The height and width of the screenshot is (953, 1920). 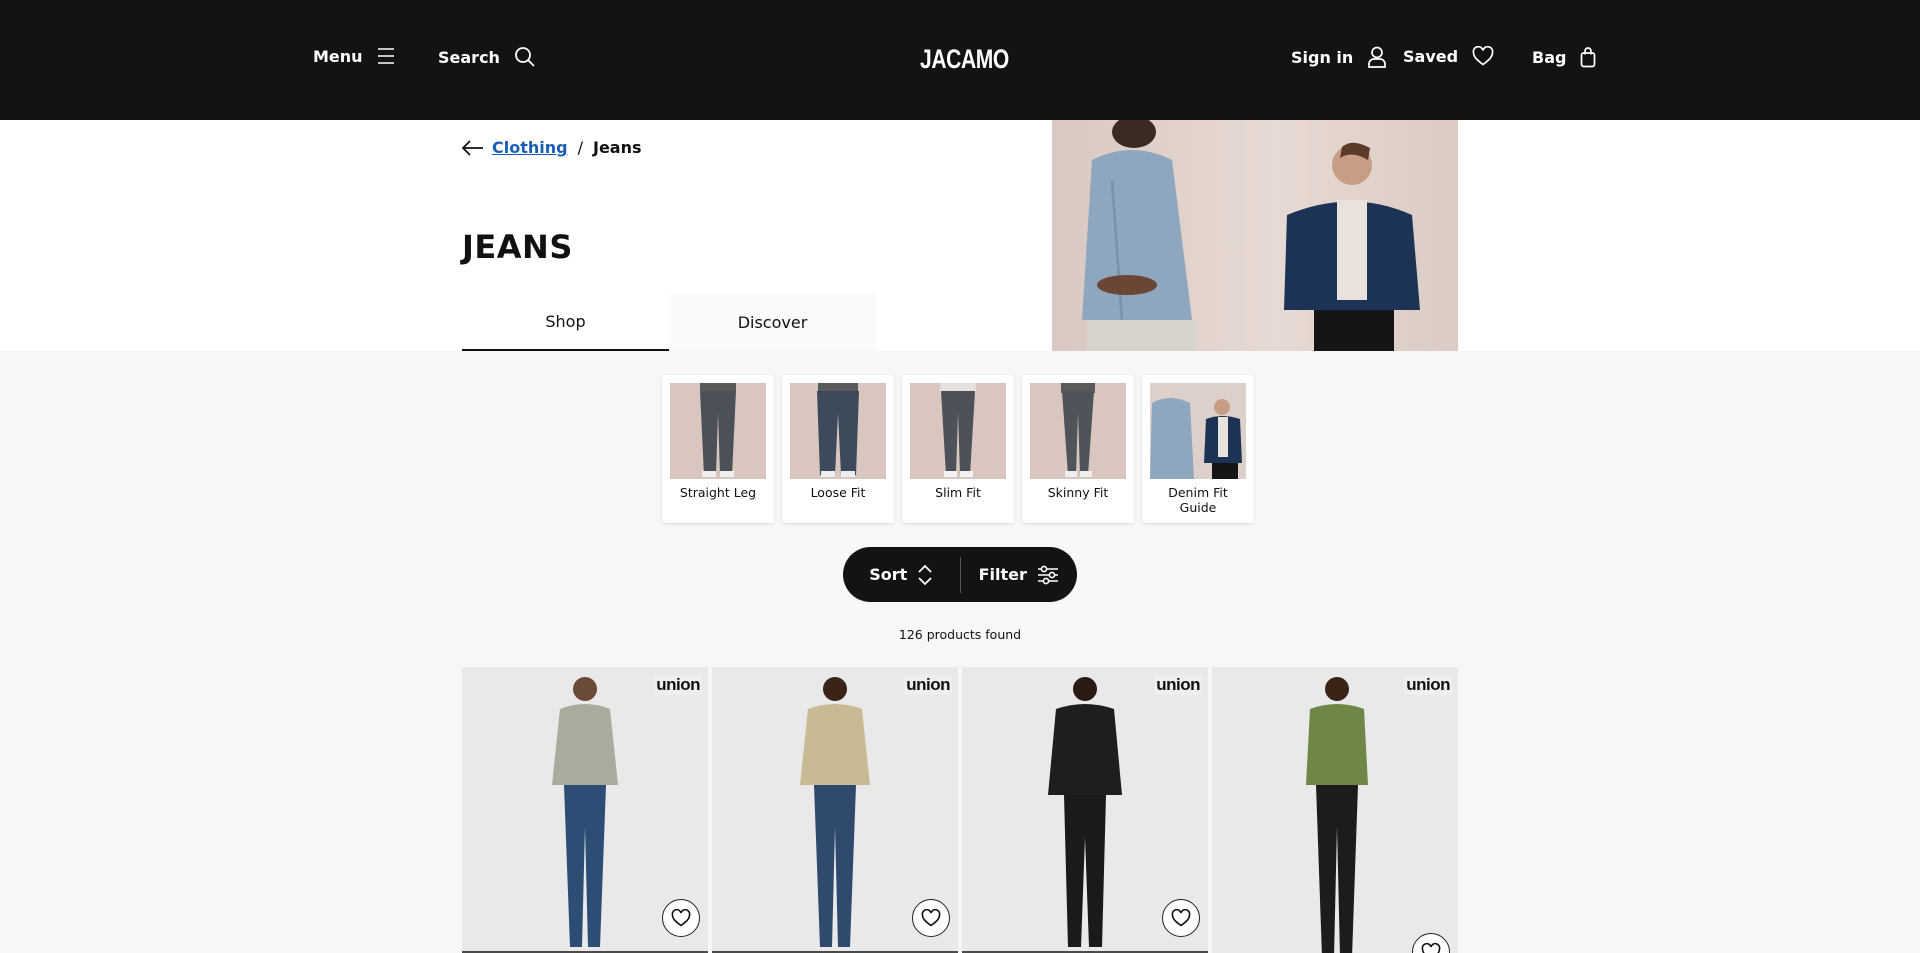 What do you see at coordinates (338, 56) in the screenshot?
I see `menu-label: Menu` at bounding box center [338, 56].